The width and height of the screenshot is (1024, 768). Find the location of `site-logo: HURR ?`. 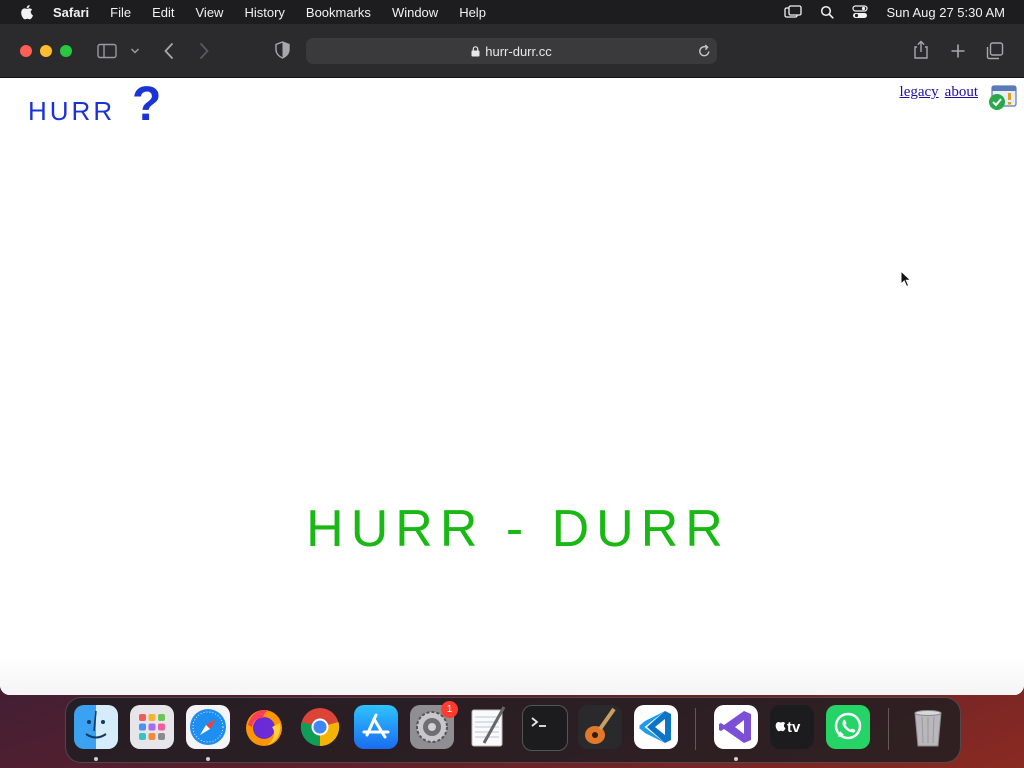

site-logo: HURR ? is located at coordinates (99, 106).